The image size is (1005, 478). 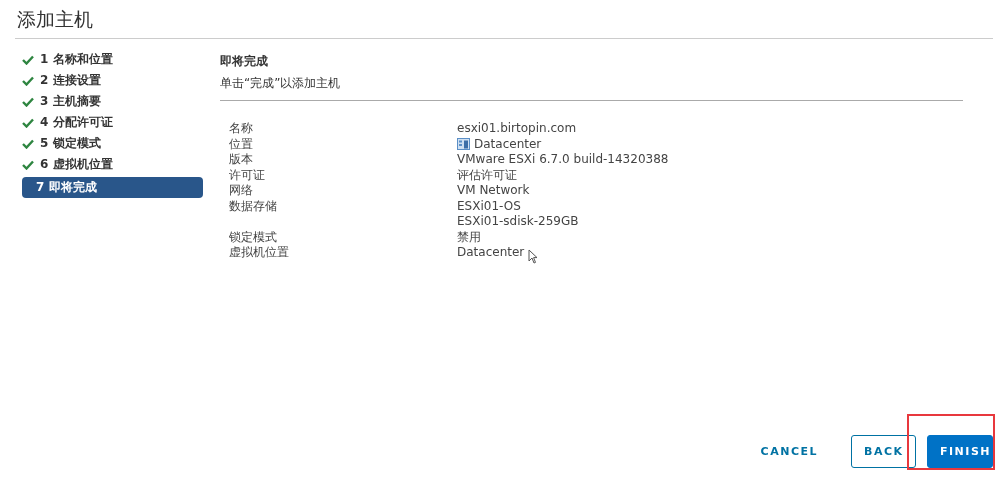 I want to click on field-label: 位置, so click(x=241, y=144).